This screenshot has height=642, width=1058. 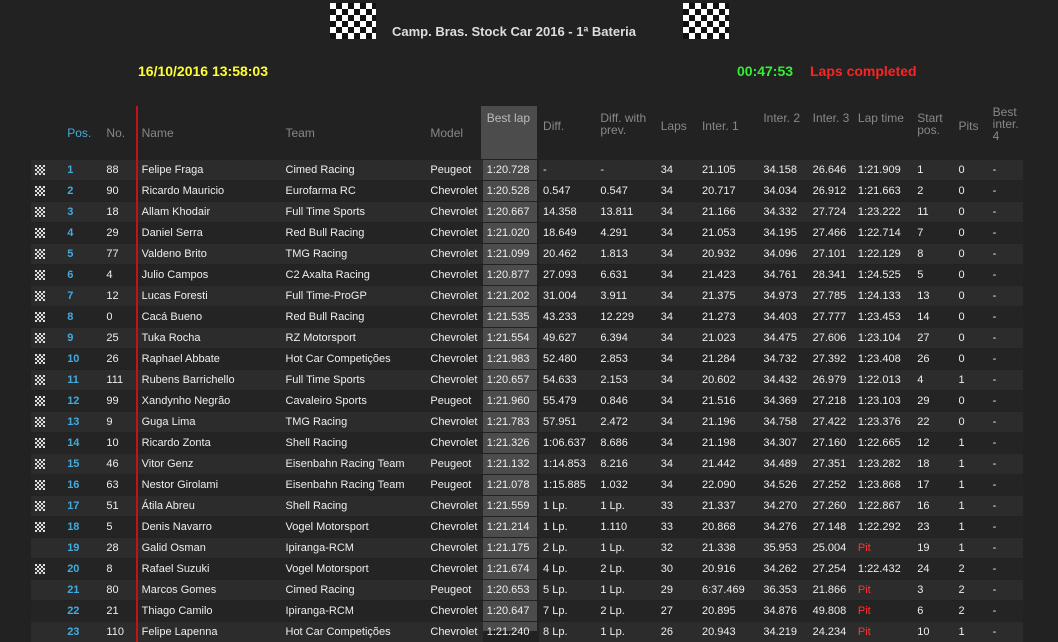 What do you see at coordinates (728, 464) in the screenshot?
I see `cell-inter1: 21.442` at bounding box center [728, 464].